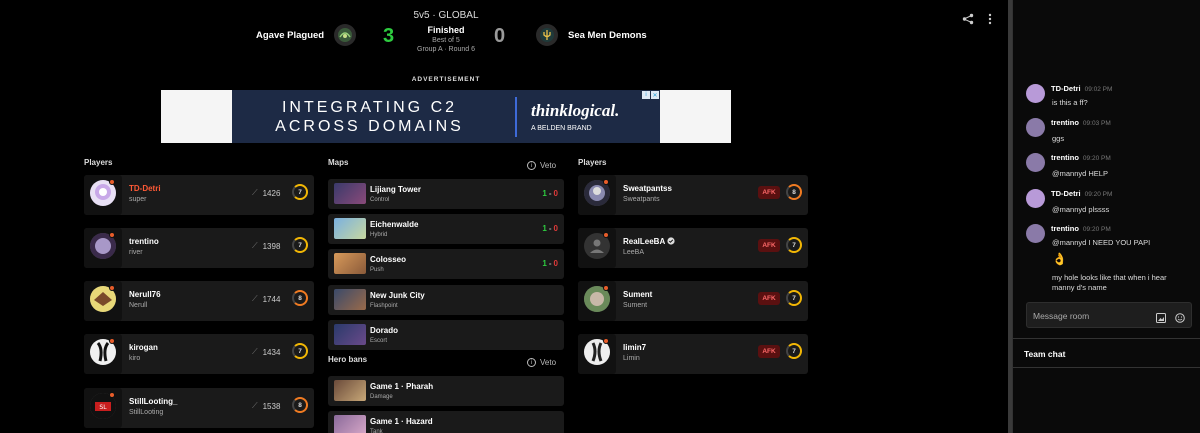  Describe the element at coordinates (544, 228) in the screenshot. I see `map-score-win: 1` at that location.